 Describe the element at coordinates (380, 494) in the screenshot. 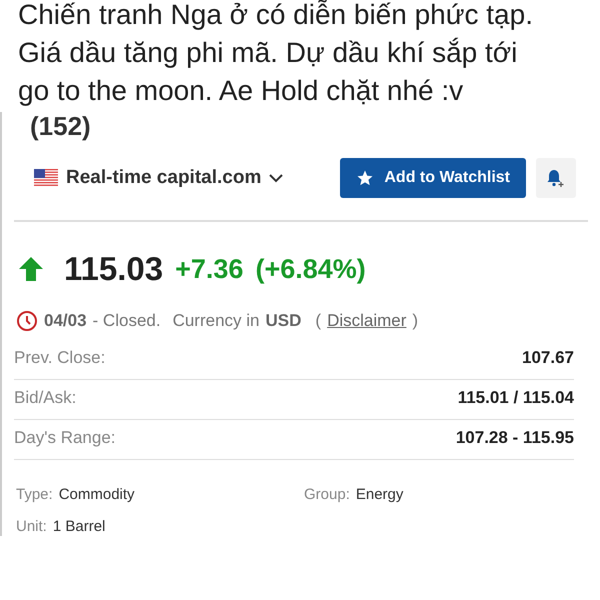

I see `detail-value: Energy` at that location.